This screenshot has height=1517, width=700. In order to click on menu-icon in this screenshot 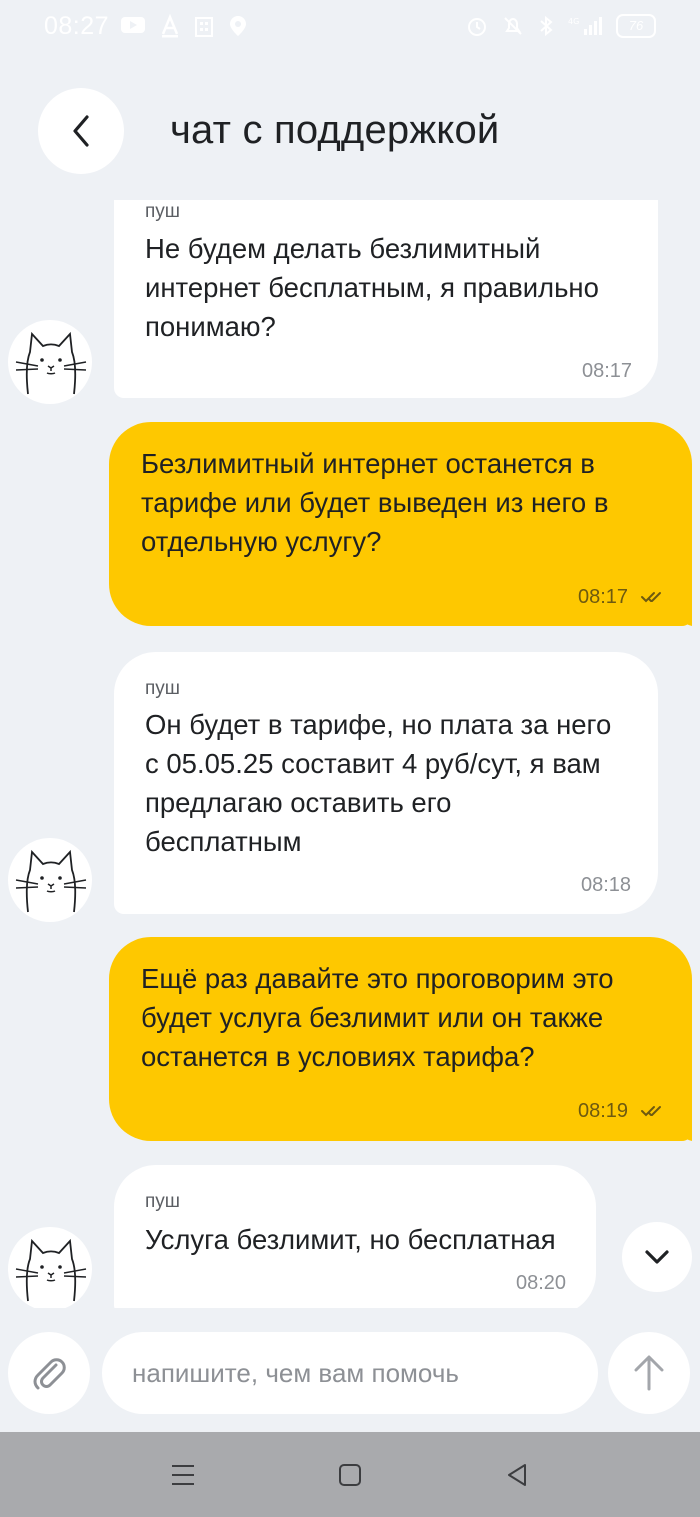, I will do `click(183, 1475)`.